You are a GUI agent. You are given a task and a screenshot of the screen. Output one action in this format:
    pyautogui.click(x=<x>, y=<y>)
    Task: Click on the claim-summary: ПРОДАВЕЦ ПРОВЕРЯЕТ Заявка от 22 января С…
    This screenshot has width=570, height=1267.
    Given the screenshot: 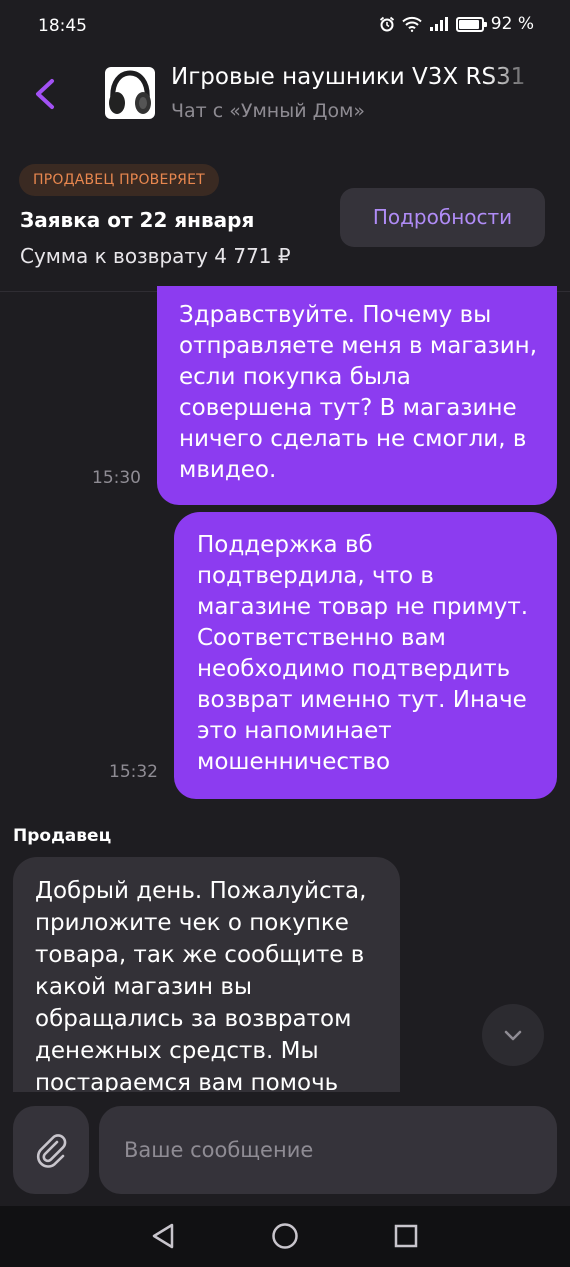 What is the action you would take?
    pyautogui.click(x=285, y=226)
    